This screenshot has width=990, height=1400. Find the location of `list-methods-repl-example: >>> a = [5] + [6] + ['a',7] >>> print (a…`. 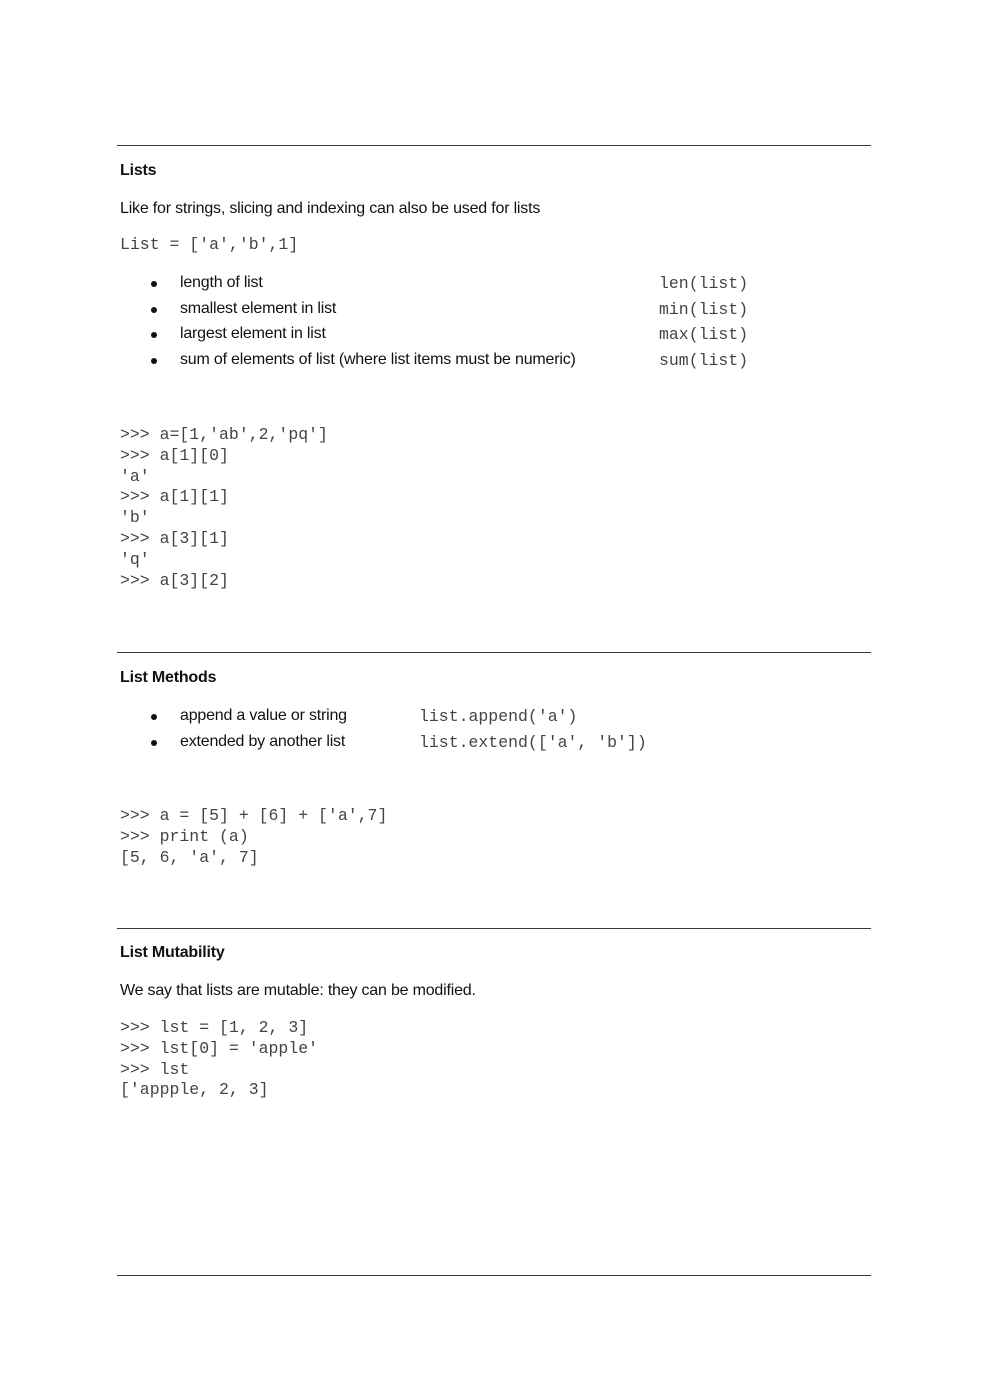

list-methods-repl-example: >>> a = [5] + [6] + ['a',7] >>> print (a… is located at coordinates (253, 837).